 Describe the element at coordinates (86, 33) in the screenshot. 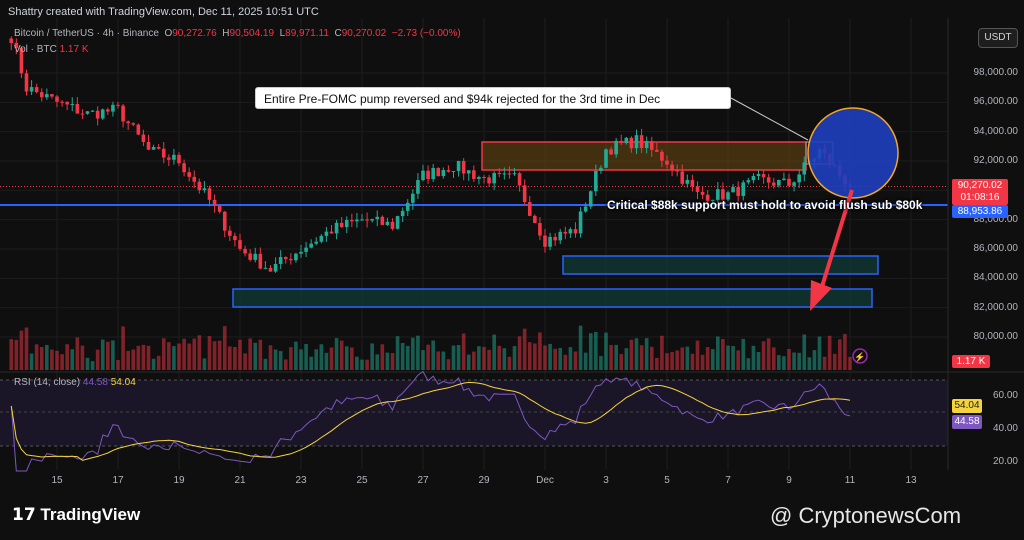

I see `symbol-label: Bitcoin / TetherUS · 4h · Binance` at that location.